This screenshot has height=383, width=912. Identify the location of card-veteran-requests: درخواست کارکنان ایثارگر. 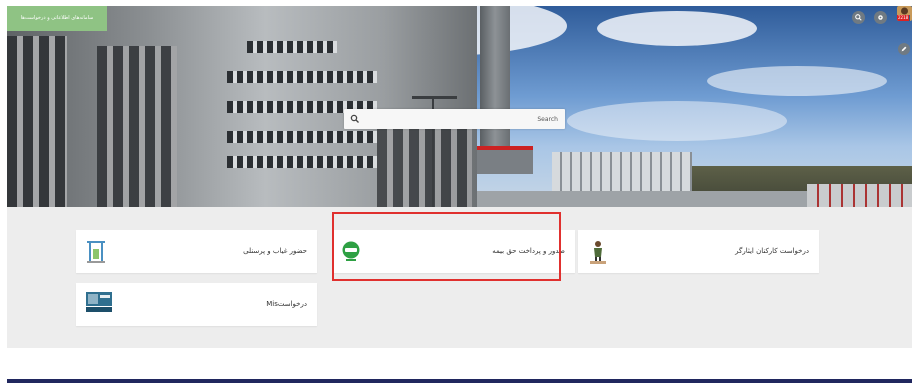
(698, 251).